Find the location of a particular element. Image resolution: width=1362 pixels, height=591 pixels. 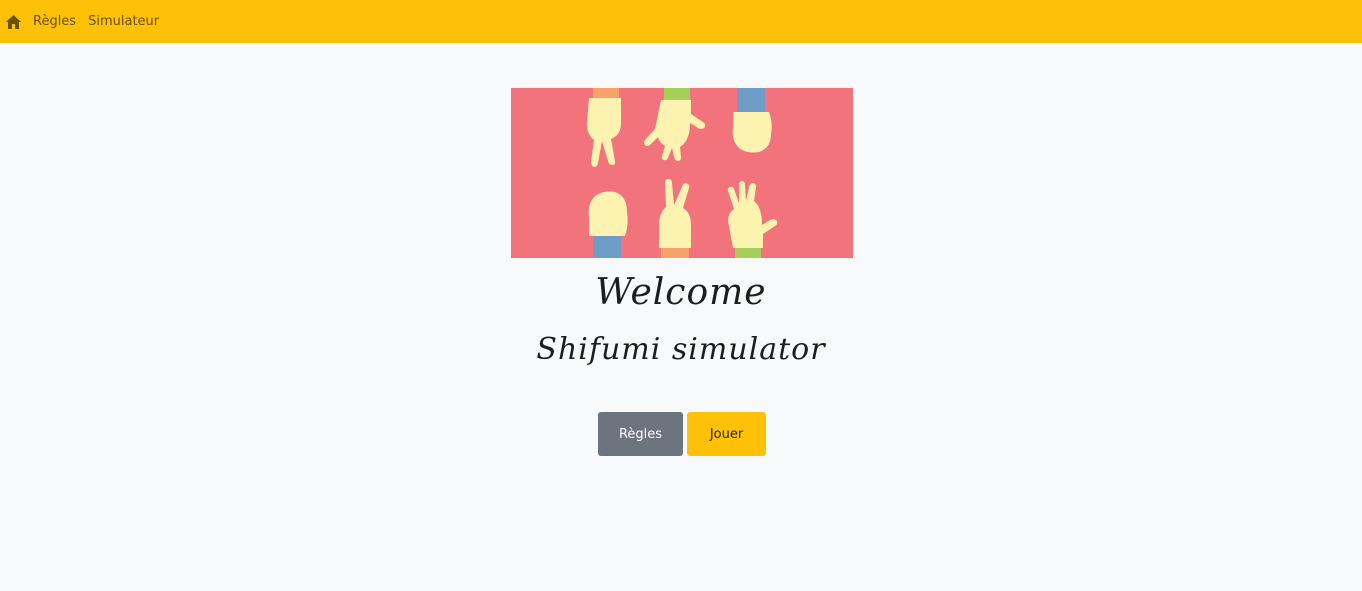

nav-link-rules: Règles is located at coordinates (54, 21).